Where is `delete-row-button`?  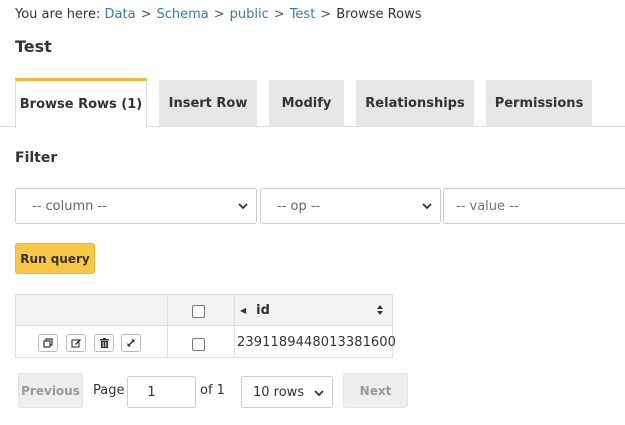 delete-row-button is located at coordinates (104, 343).